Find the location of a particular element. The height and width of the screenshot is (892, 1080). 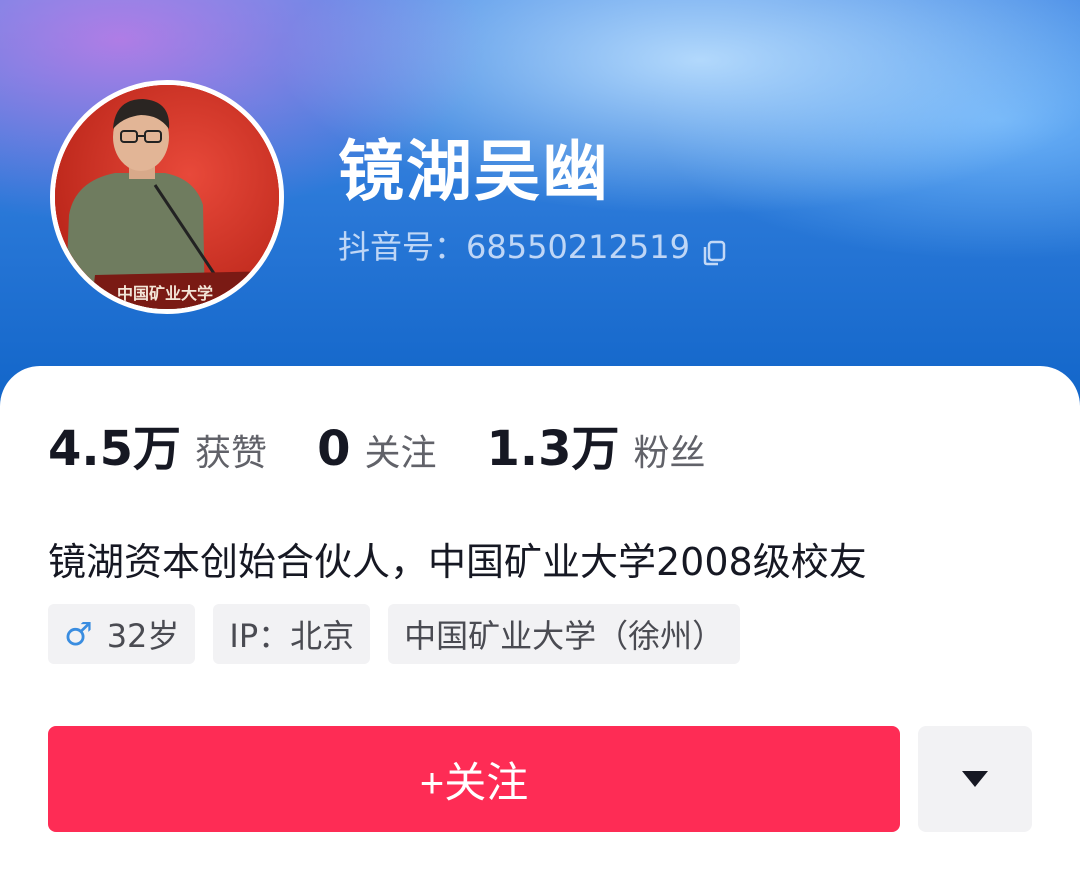

profile-name: 镜湖吴幽 is located at coordinates (474, 171).